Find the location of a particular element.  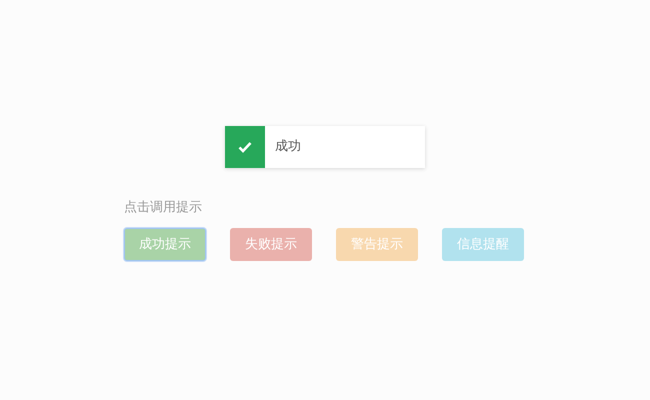

prompt-button: 警告提示 is located at coordinates (377, 244).